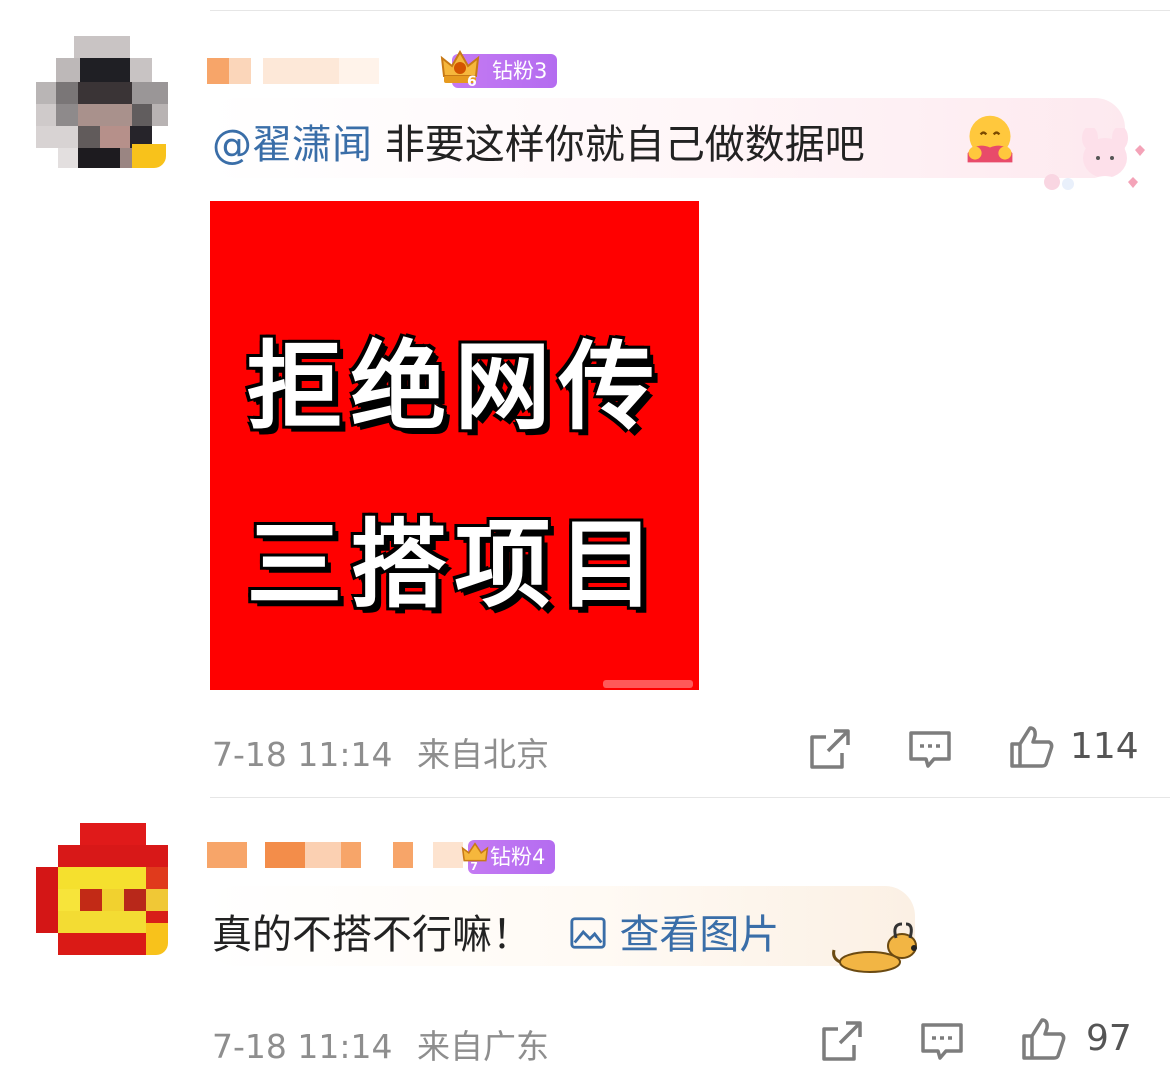 The height and width of the screenshot is (1081, 1170). I want to click on image-icon, so click(588, 933).